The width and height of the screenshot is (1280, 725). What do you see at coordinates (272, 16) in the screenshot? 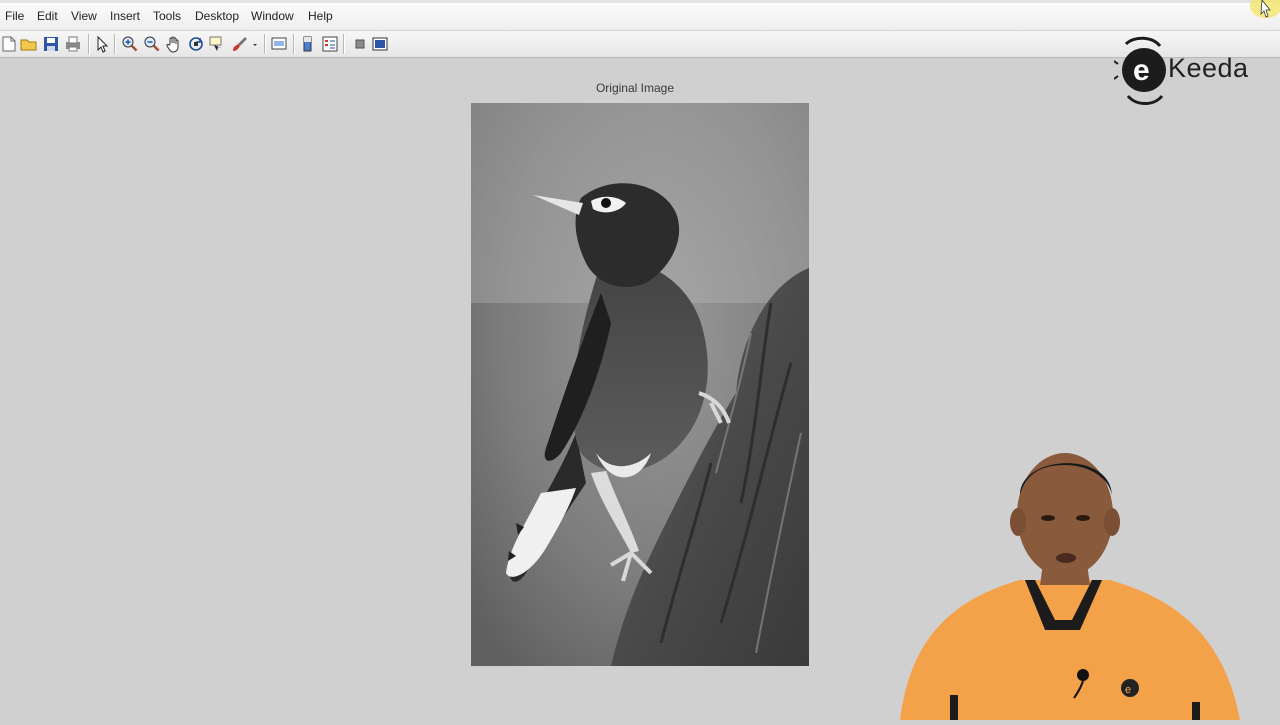
I see `menu-window: Window` at bounding box center [272, 16].